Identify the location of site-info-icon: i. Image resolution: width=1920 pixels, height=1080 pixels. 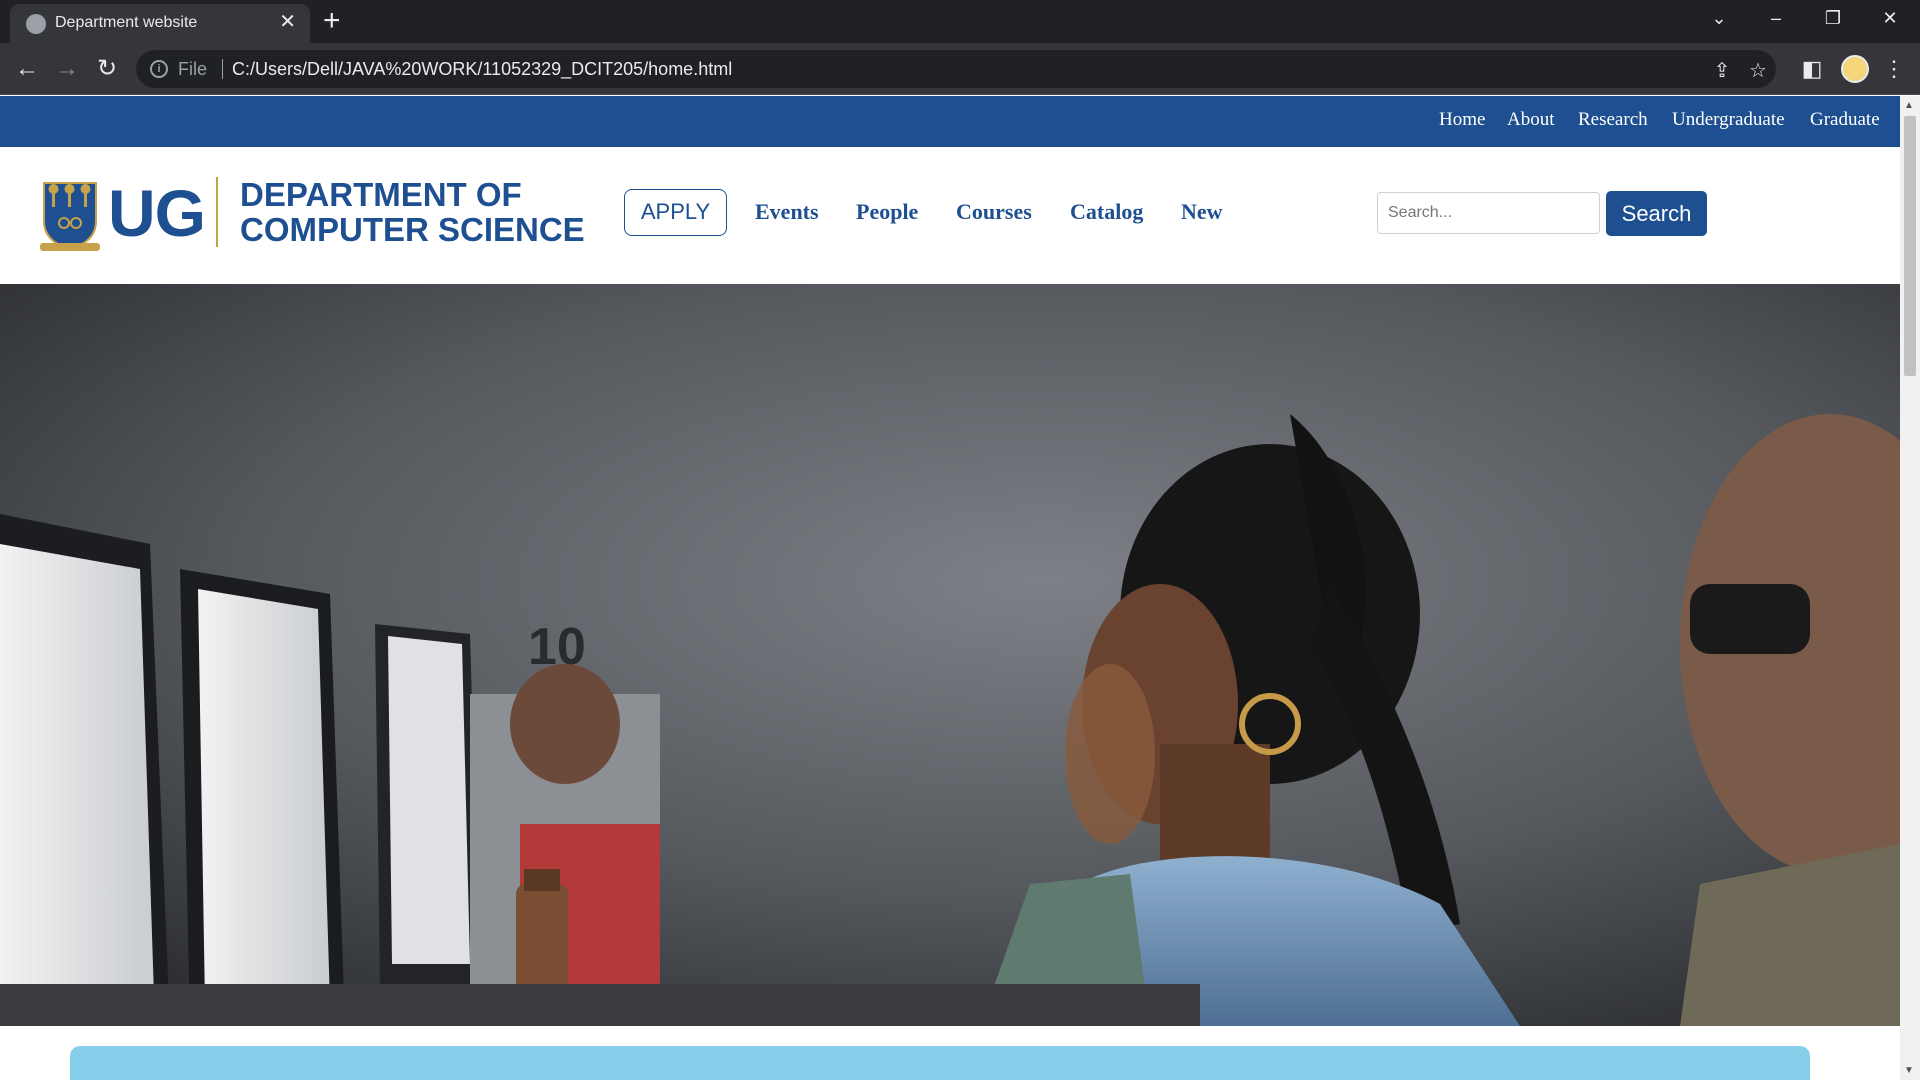
(159, 69).